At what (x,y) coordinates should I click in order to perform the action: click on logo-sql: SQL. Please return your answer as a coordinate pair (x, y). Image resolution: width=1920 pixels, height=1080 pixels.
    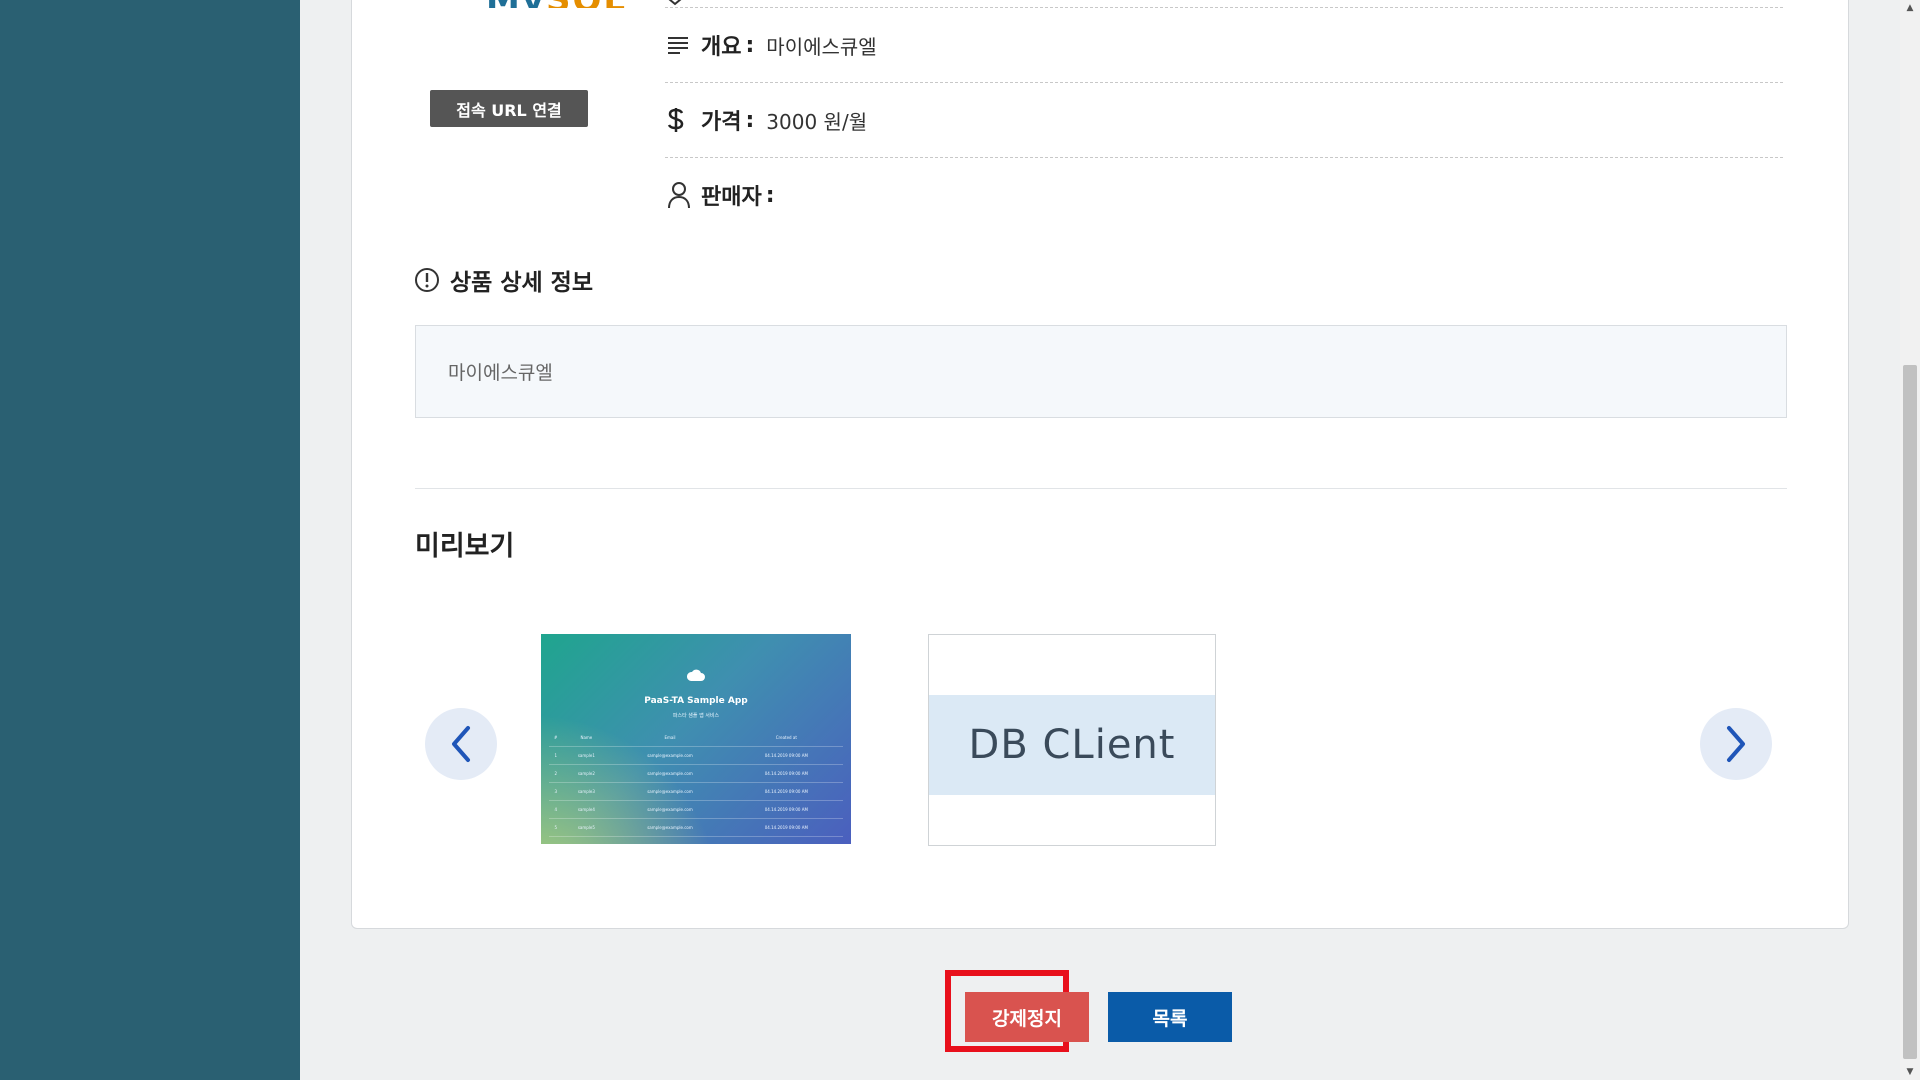
    Looking at the image, I should click on (586, 4).